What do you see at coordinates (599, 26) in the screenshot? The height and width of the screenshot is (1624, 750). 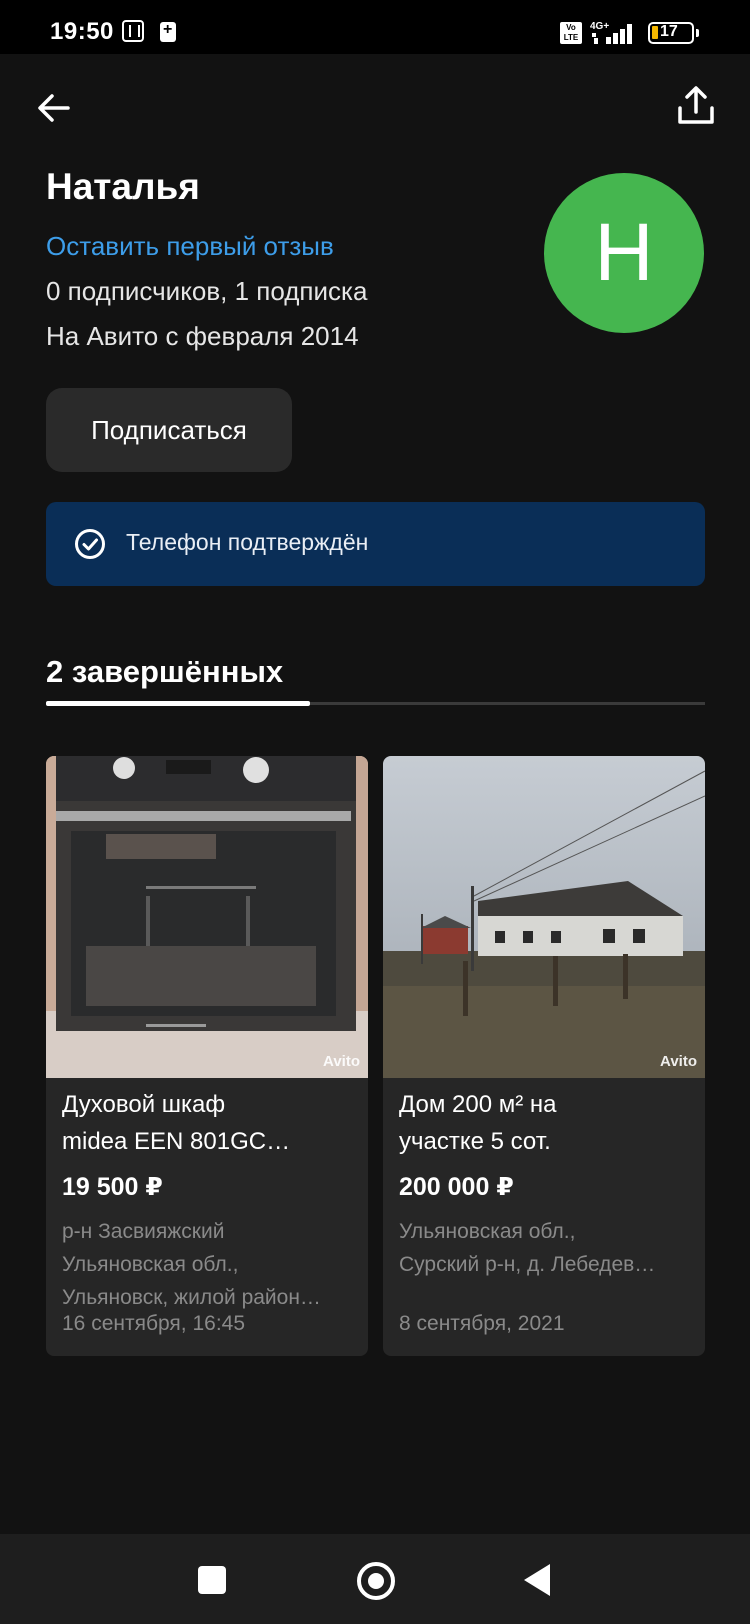 I see `network-label: 4G+` at bounding box center [599, 26].